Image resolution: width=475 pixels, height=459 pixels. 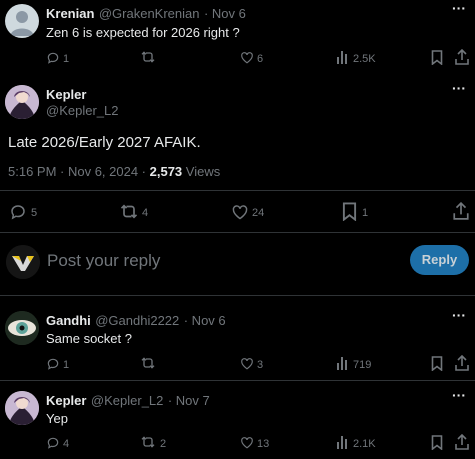 What do you see at coordinates (263, 444) in the screenshot?
I see `like-count: 13` at bounding box center [263, 444].